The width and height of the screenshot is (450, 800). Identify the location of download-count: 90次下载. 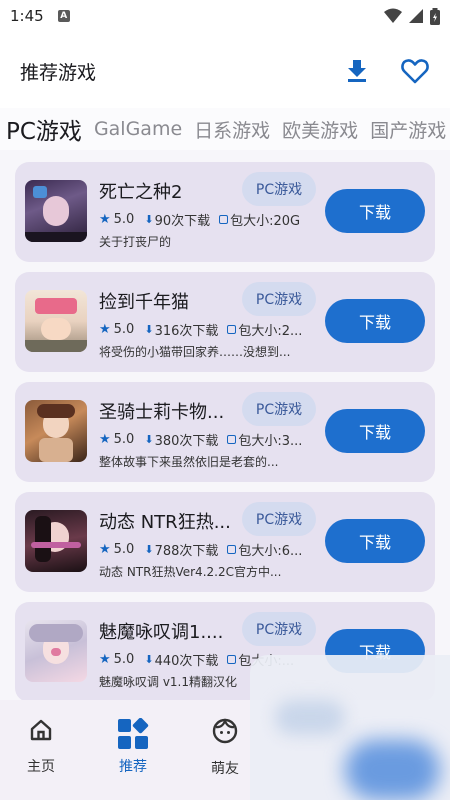
(182, 221).